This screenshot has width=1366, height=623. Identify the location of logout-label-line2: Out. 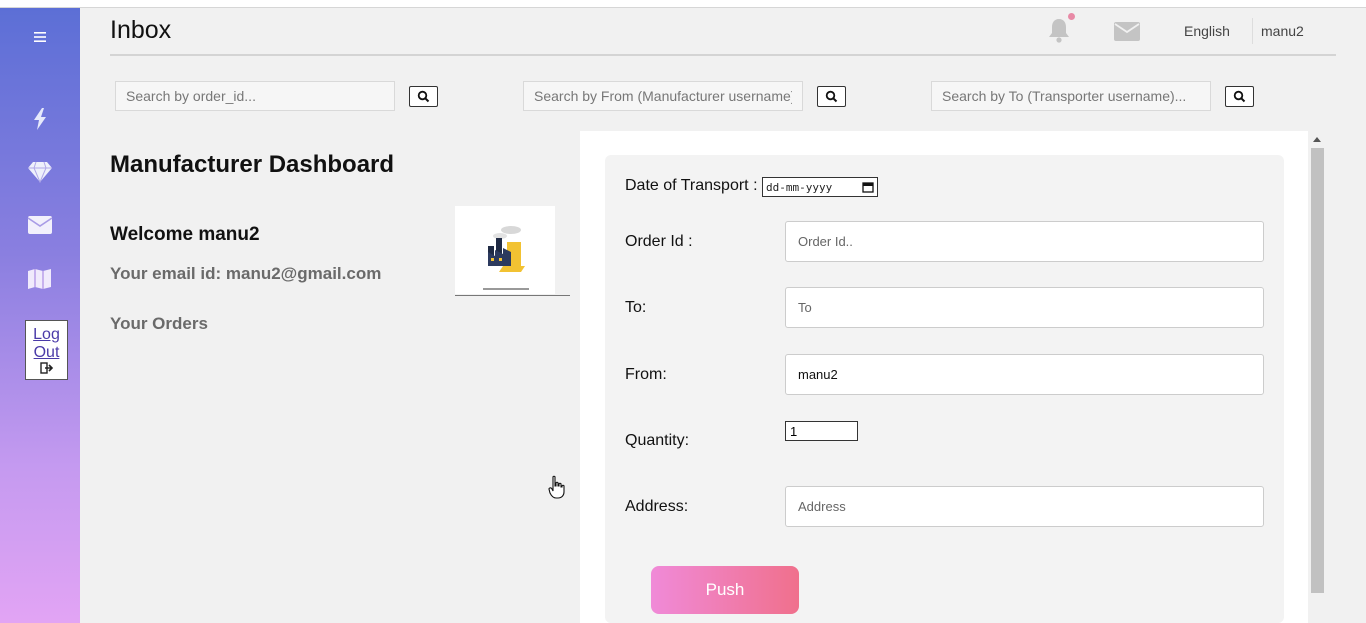
(46, 352).